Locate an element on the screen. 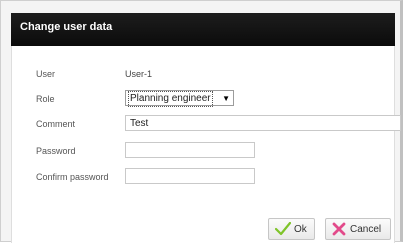  password-label: Password is located at coordinates (56, 151).